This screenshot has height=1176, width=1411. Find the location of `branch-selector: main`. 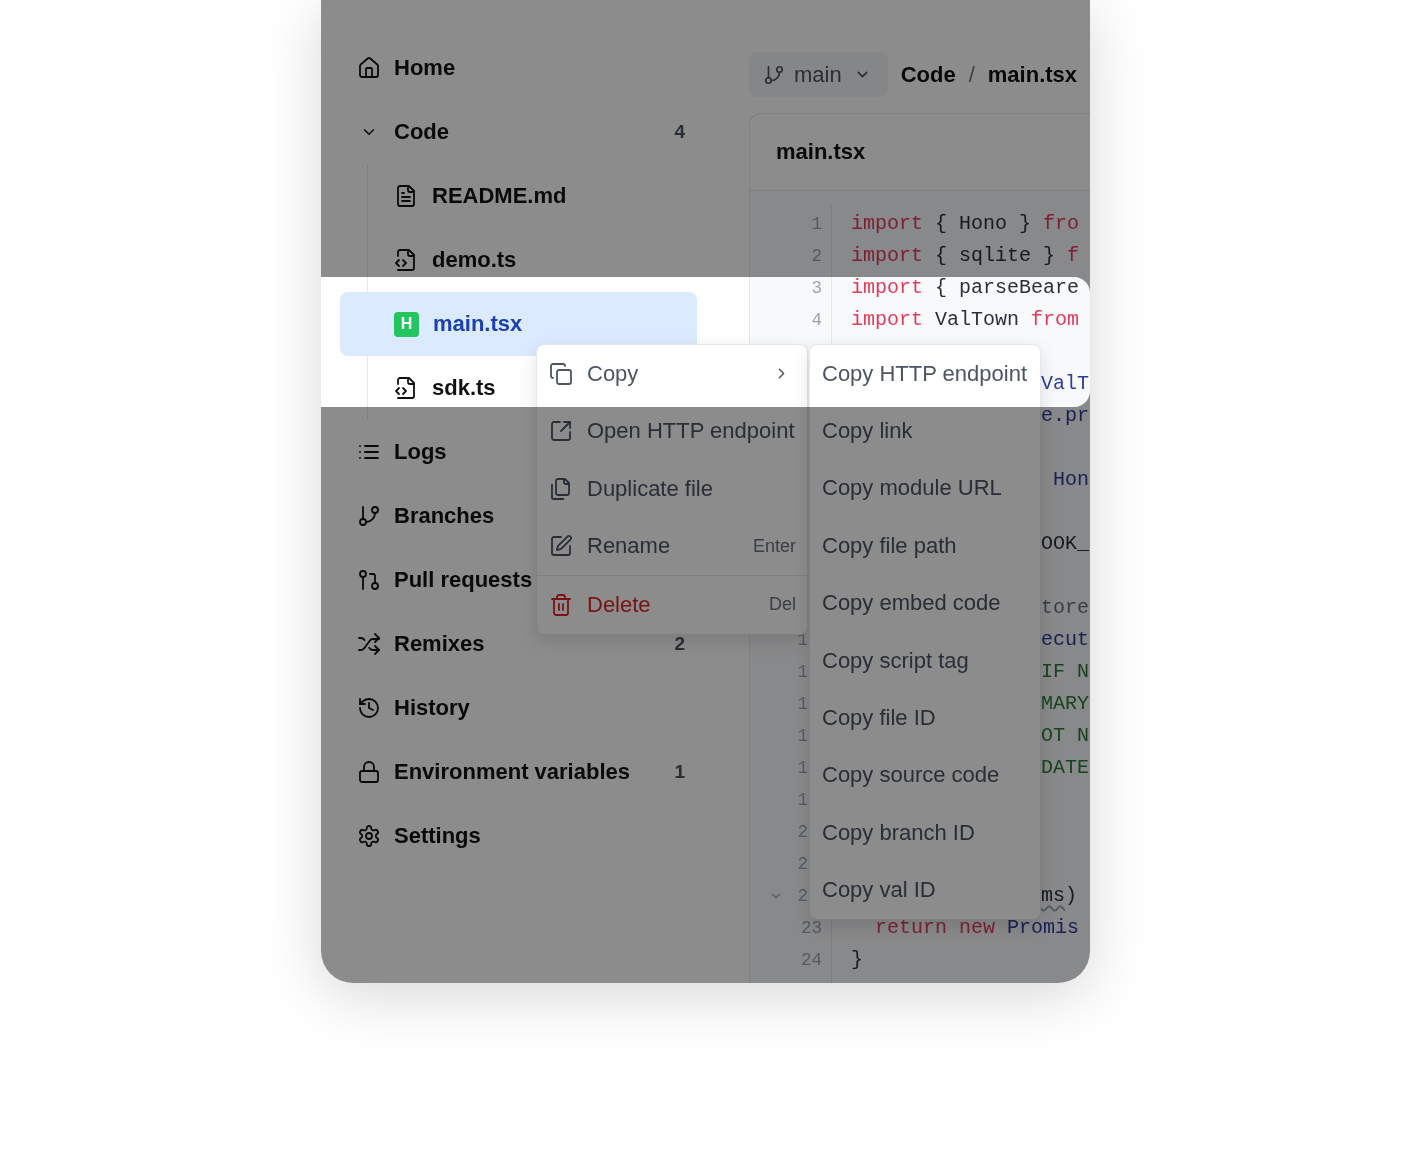

branch-selector: main is located at coordinates (818, 74).